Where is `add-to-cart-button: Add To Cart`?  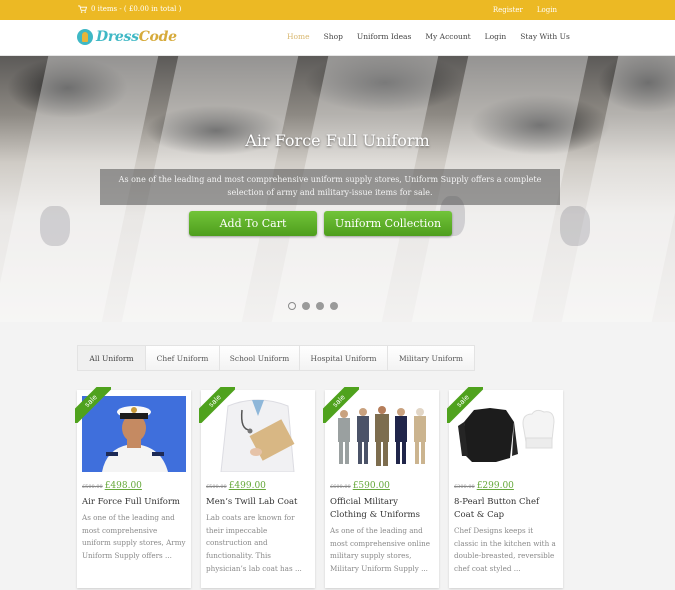 add-to-cart-button: Add To Cart is located at coordinates (253, 223).